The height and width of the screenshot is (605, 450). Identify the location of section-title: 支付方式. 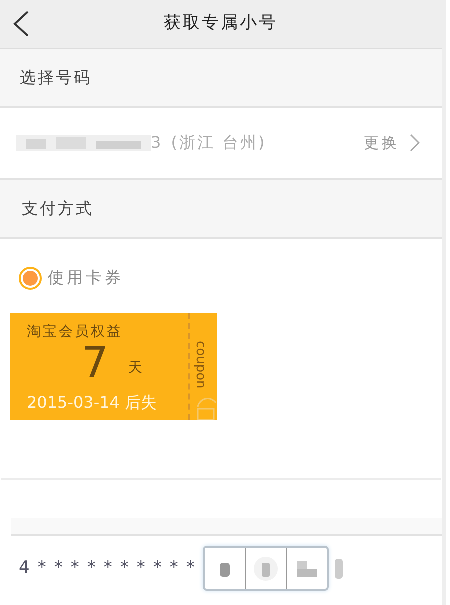
(58, 209).